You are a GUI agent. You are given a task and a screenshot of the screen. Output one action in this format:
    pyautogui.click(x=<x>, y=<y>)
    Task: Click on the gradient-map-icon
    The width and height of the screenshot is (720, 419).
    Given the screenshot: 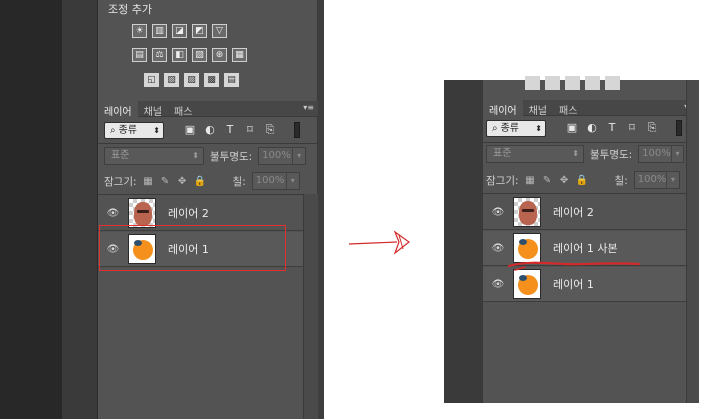 What is the action you would take?
    pyautogui.click(x=612, y=83)
    